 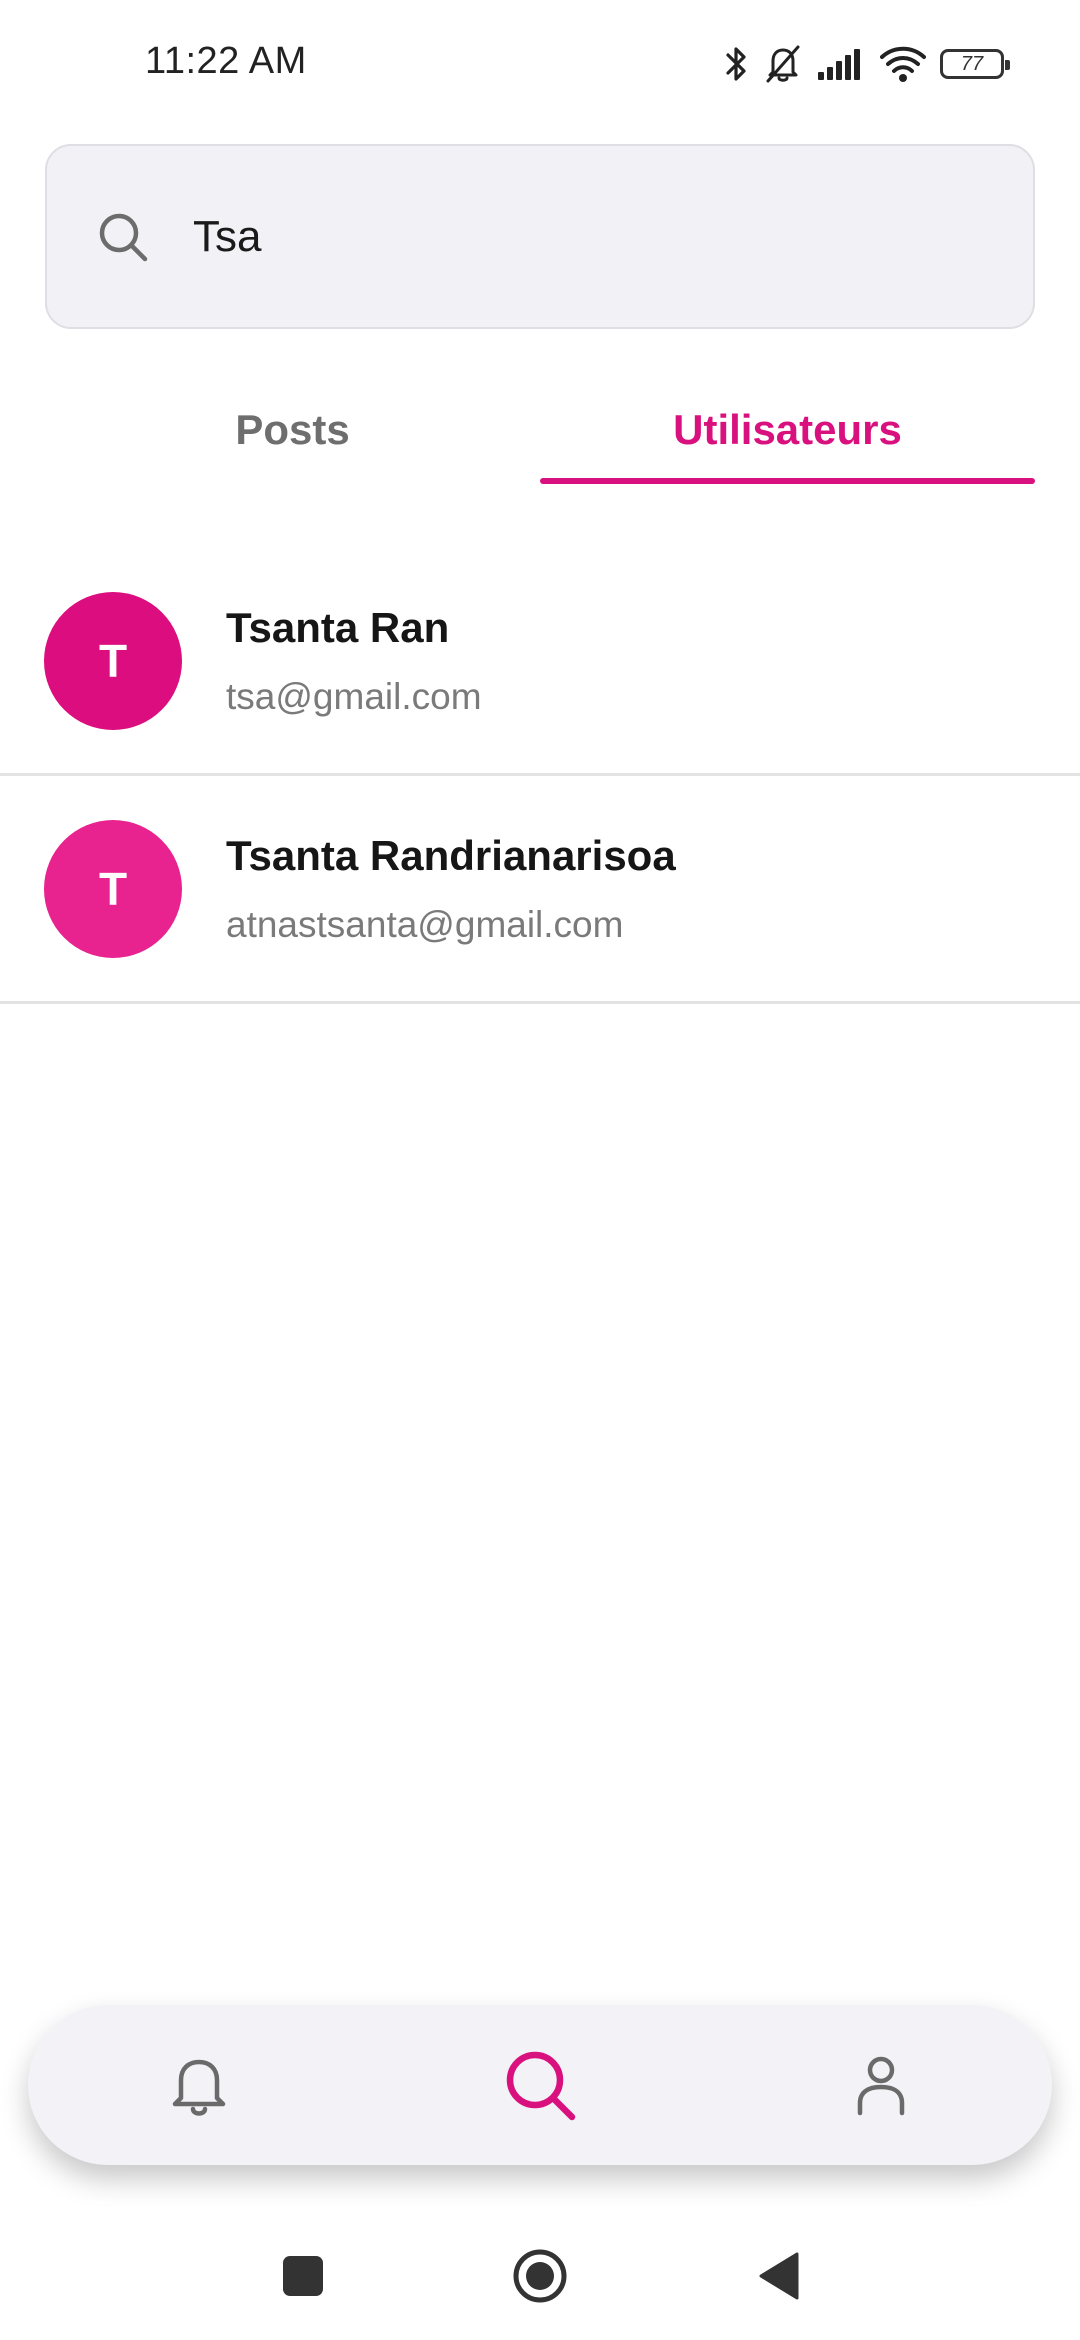 I want to click on user-email: tsa@gmail.com, so click(x=354, y=696).